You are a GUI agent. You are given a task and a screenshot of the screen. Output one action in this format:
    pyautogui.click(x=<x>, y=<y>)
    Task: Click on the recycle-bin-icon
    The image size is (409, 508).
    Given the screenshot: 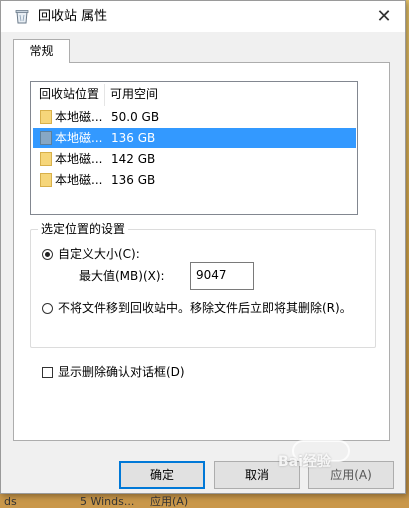 What is the action you would take?
    pyautogui.click(x=22, y=17)
    